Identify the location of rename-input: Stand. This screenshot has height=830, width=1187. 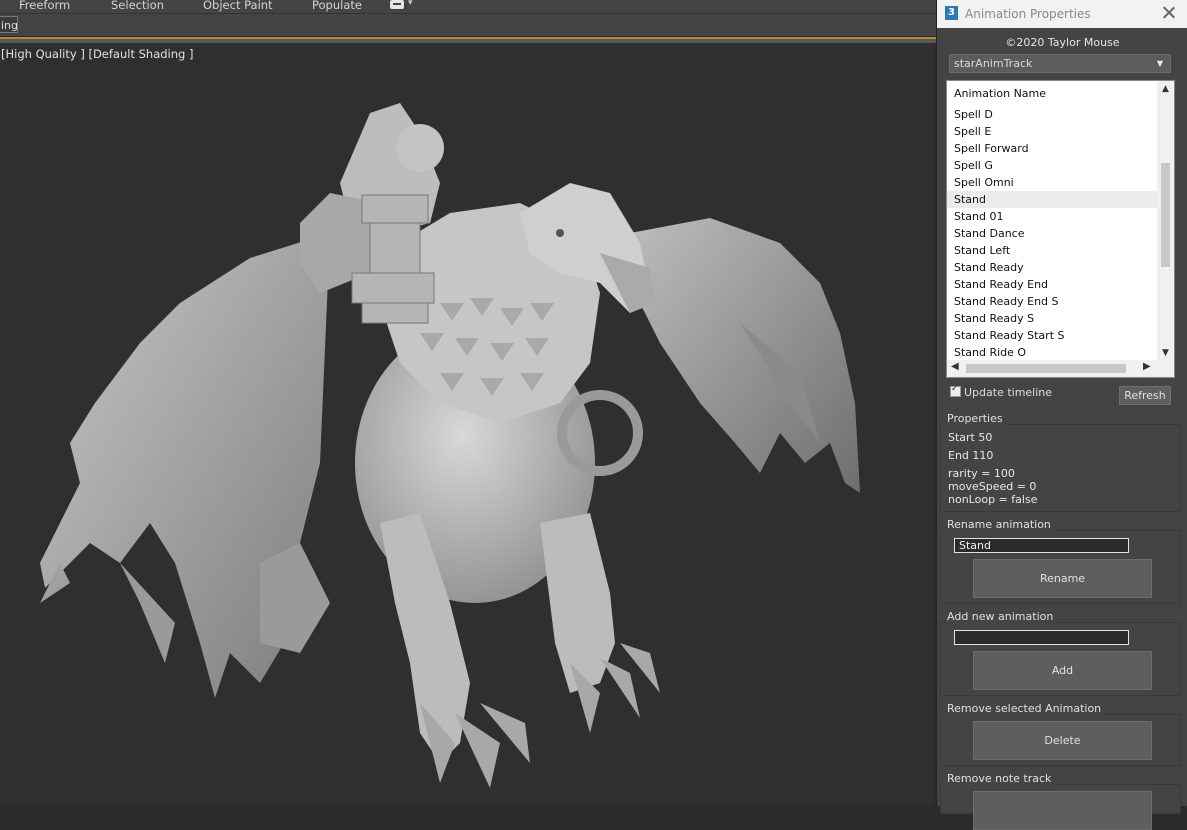
(1041, 545).